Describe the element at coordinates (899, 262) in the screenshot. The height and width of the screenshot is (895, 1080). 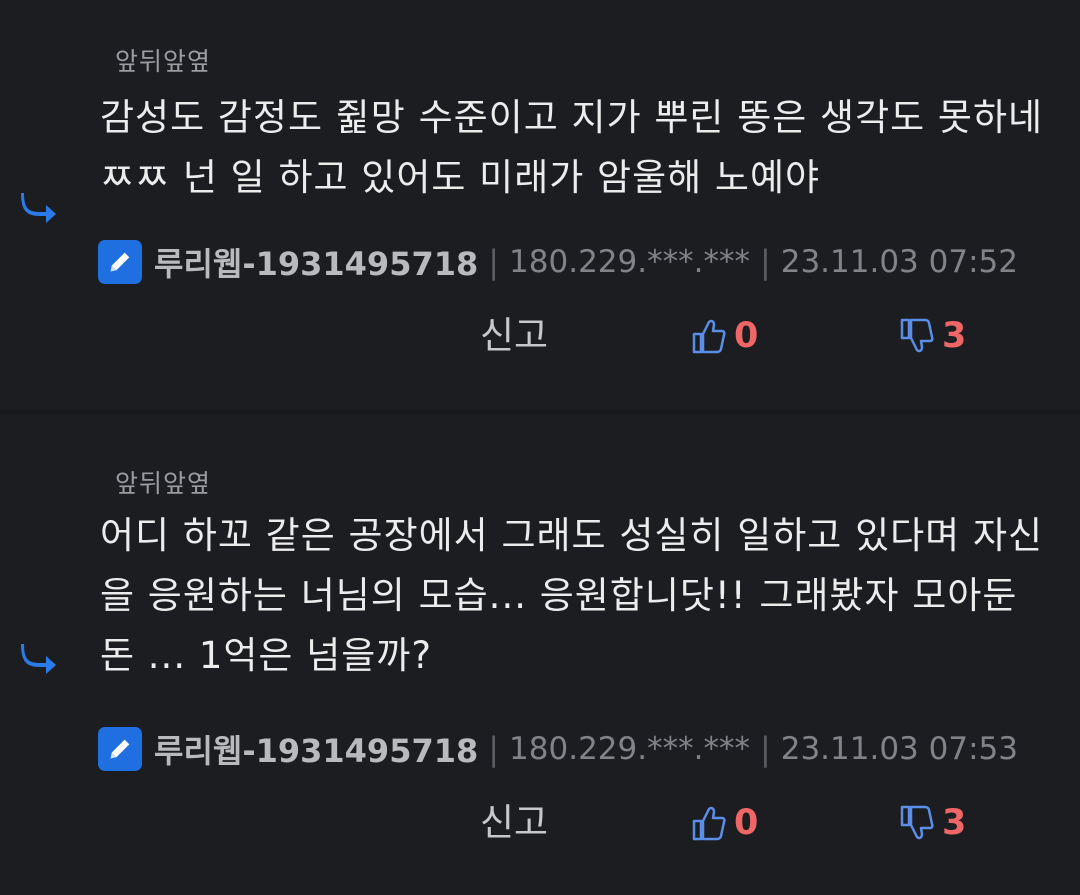
I see `timestamp: 23.11.03 07:52` at that location.